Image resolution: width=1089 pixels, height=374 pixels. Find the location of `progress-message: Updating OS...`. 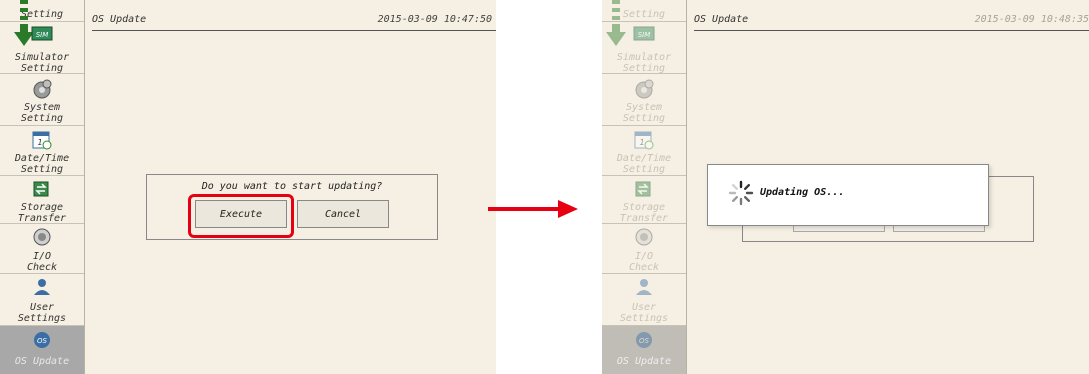

progress-message: Updating OS... is located at coordinates (802, 192).